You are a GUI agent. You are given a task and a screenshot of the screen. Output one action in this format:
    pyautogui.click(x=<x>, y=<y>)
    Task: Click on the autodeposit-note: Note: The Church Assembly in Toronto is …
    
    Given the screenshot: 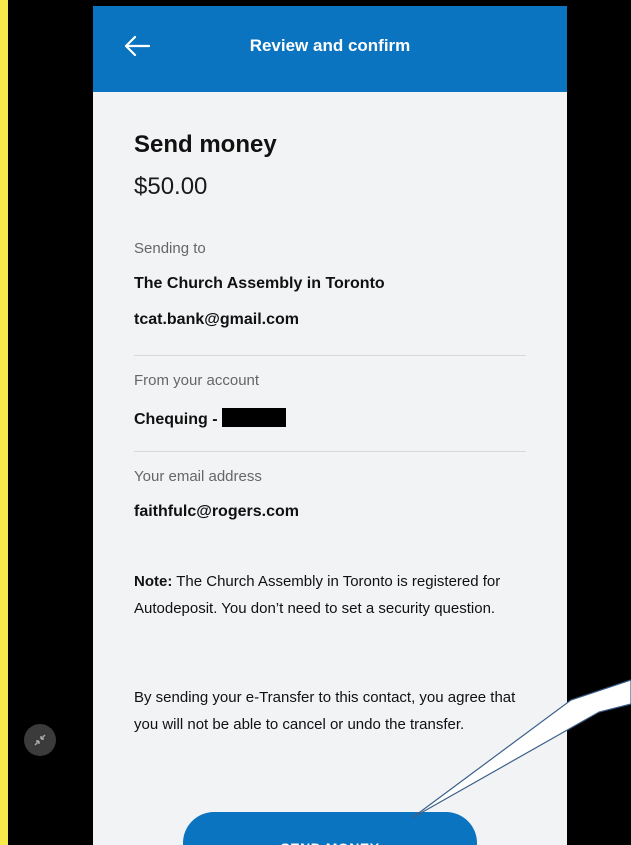 What is the action you would take?
    pyautogui.click(x=334, y=595)
    